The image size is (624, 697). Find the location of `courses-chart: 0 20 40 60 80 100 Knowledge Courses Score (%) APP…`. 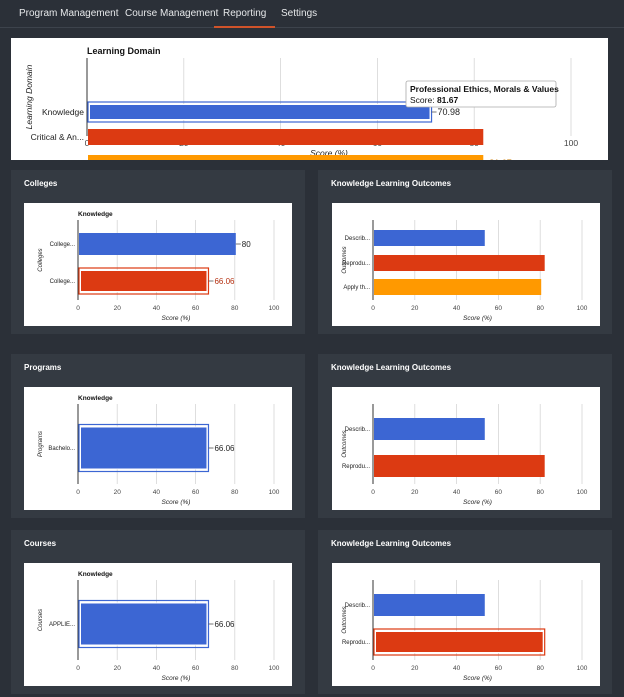

courses-chart: 0 20 40 60 80 100 Knowledge Courses Score (%) APP… is located at coordinates (158, 624).